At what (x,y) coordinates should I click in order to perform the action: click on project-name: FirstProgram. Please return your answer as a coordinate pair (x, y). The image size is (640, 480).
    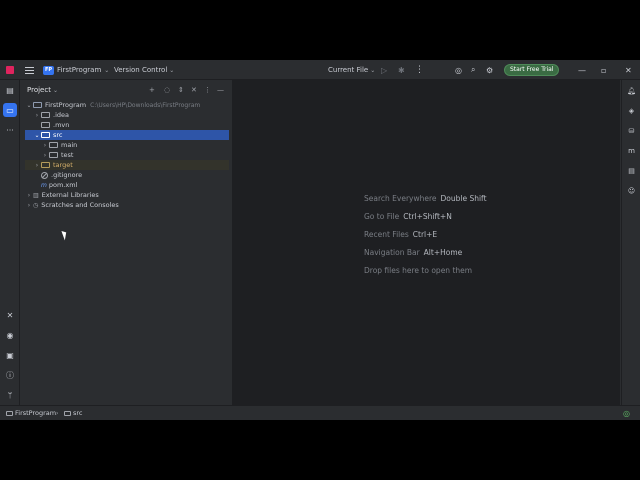
    Looking at the image, I should click on (79, 70).